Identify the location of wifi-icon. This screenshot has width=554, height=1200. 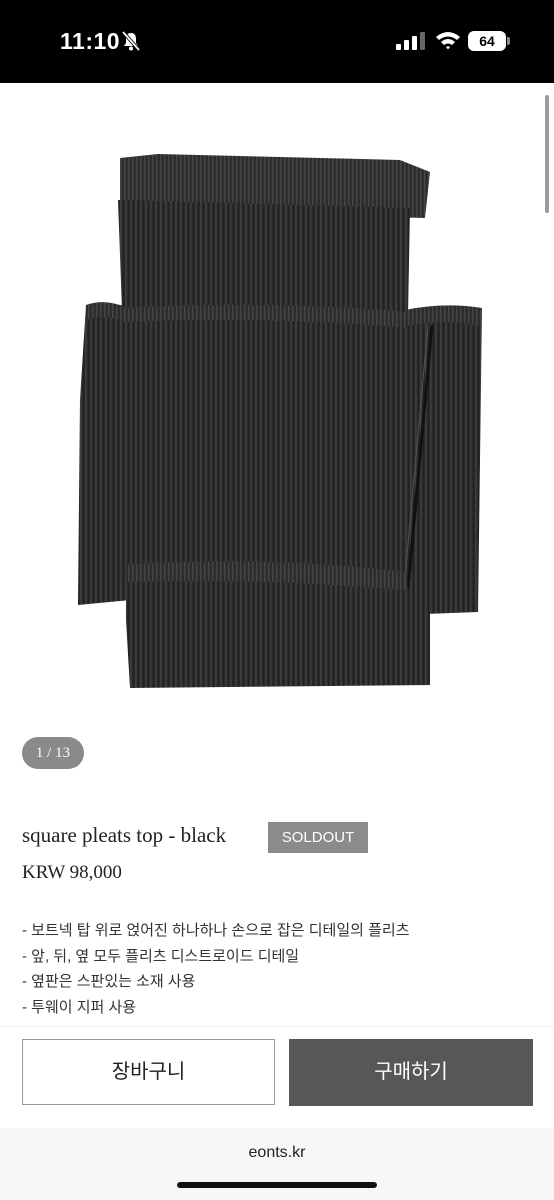
(448, 41).